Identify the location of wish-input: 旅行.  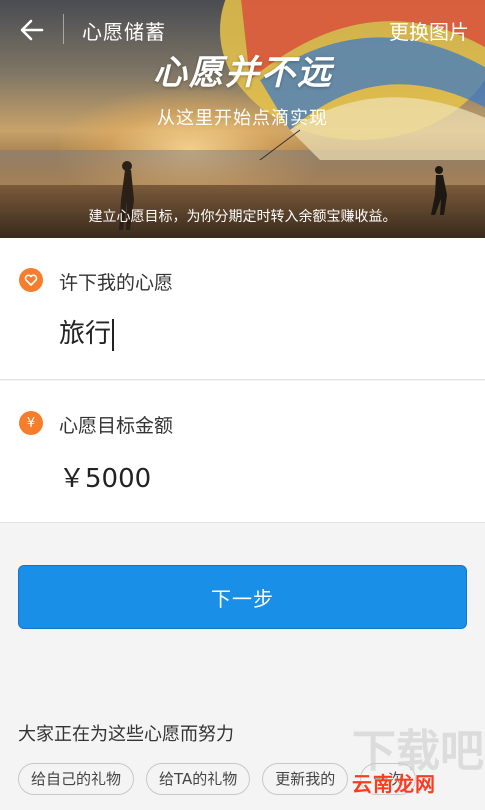
(87, 332).